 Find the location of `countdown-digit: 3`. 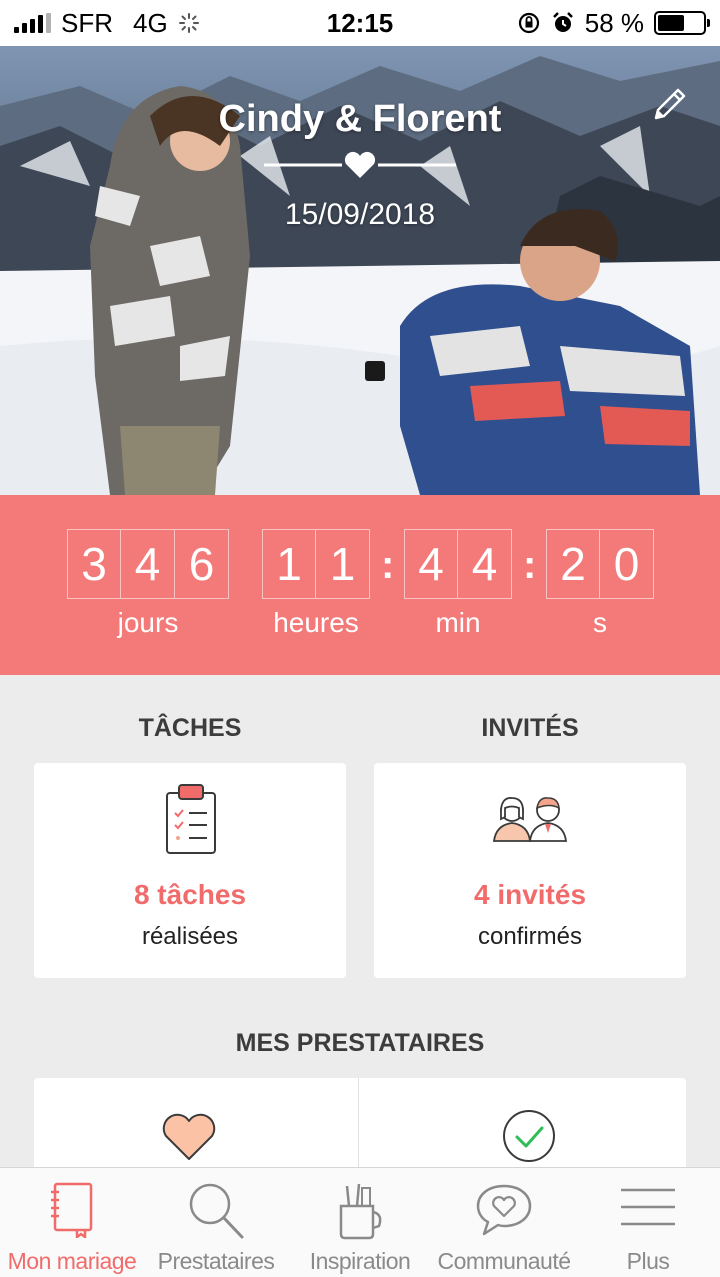

countdown-digit: 3 is located at coordinates (94, 564).